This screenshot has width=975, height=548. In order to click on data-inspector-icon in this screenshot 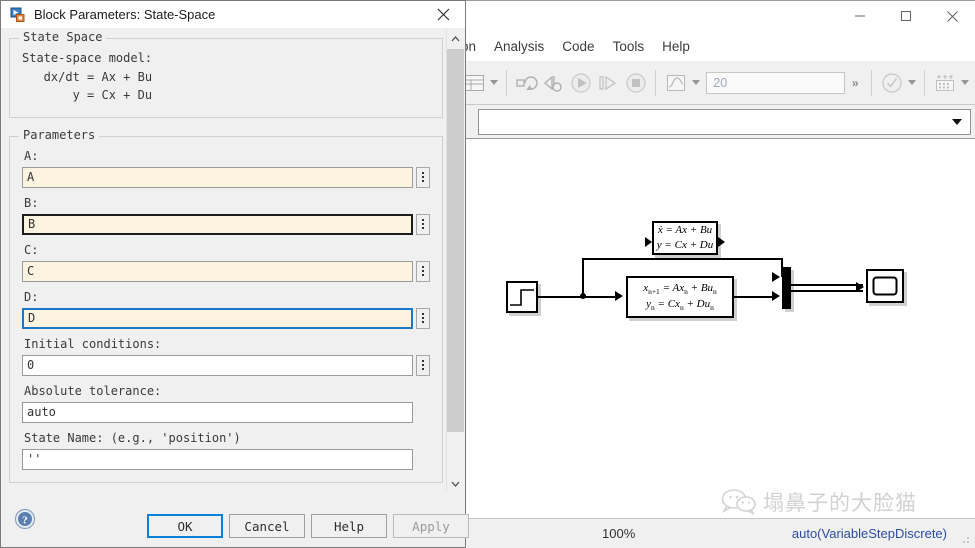, I will do `click(944, 83)`.